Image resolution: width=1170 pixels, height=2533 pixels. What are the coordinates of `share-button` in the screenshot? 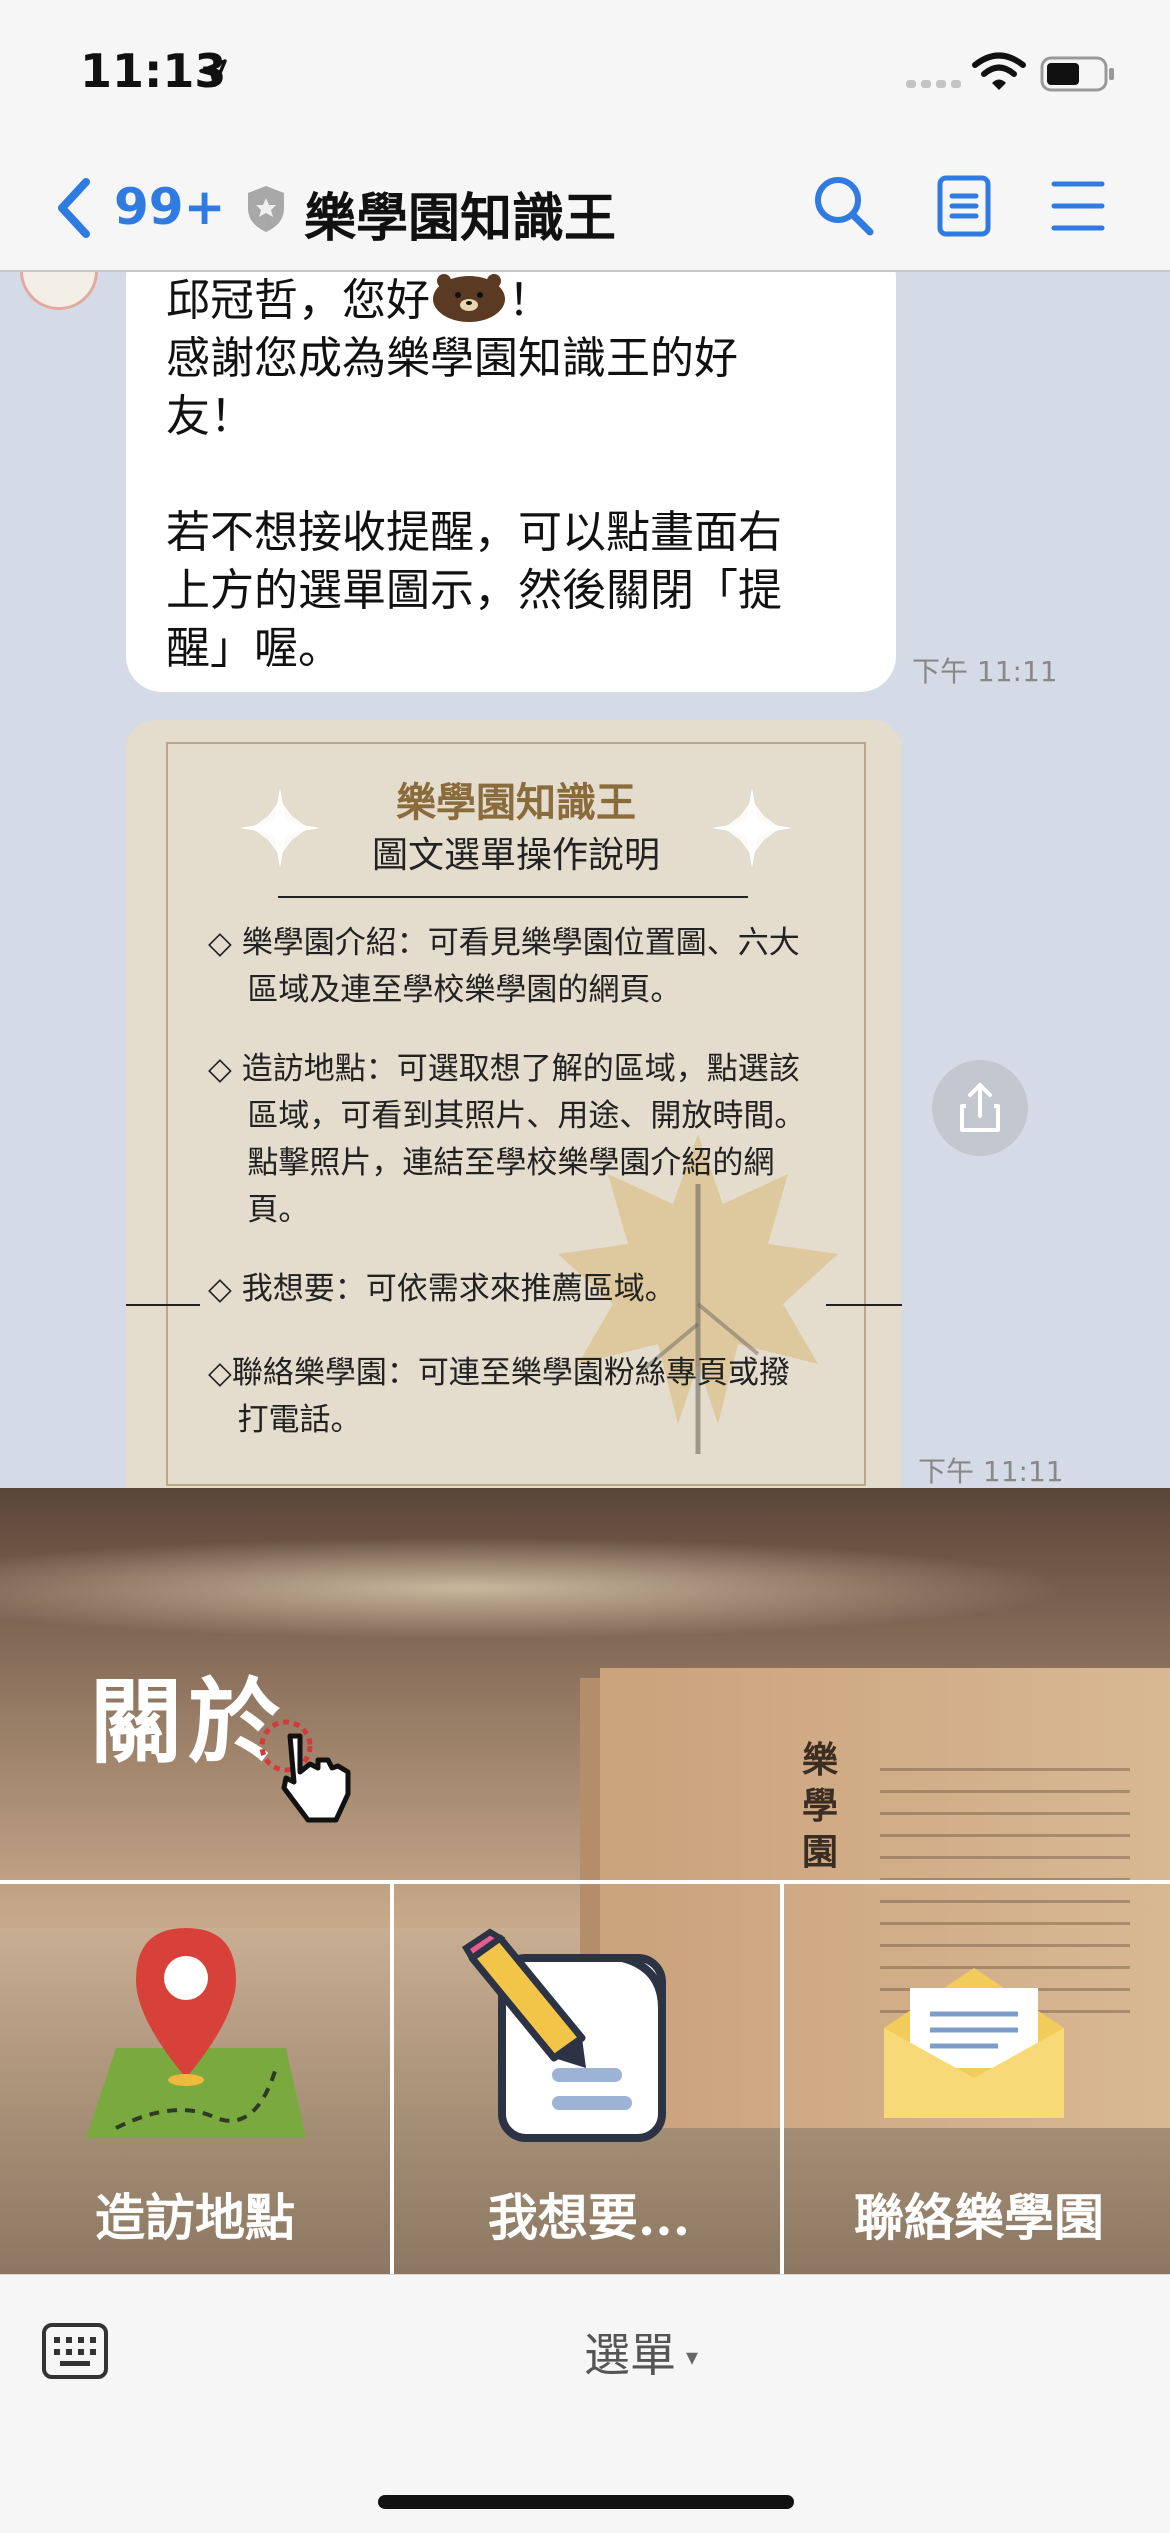 It's located at (980, 1108).